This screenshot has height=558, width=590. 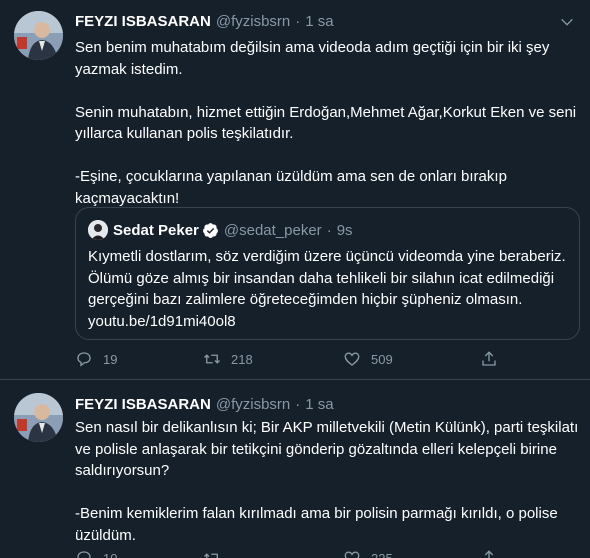 What do you see at coordinates (228, 359) in the screenshot?
I see `retweet-button: 218` at bounding box center [228, 359].